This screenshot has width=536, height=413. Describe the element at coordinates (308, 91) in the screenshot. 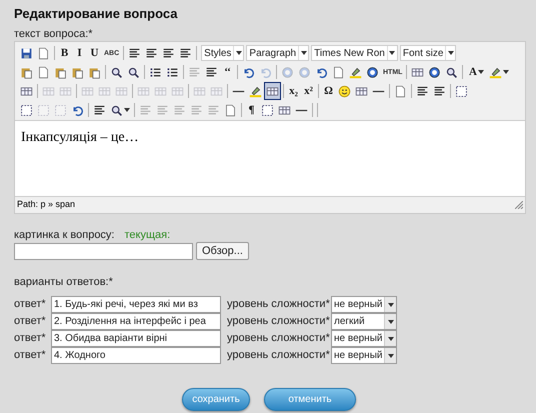

I see `toolbar-button: x²` at that location.